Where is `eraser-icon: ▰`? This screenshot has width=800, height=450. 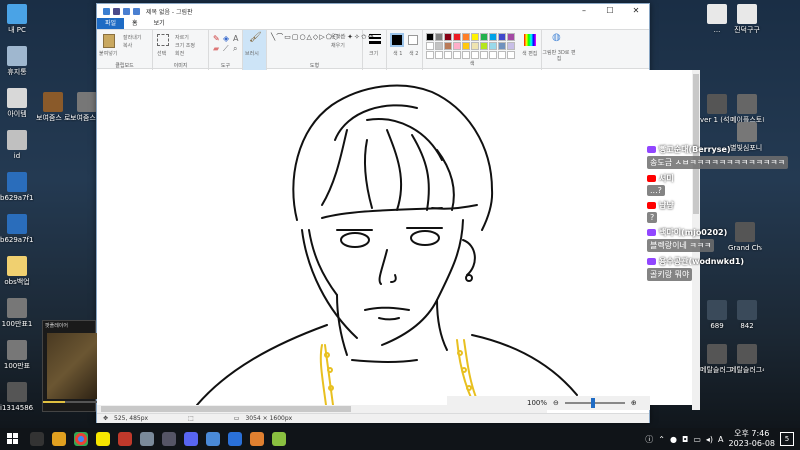 eraser-icon: ▰ is located at coordinates (216, 48).